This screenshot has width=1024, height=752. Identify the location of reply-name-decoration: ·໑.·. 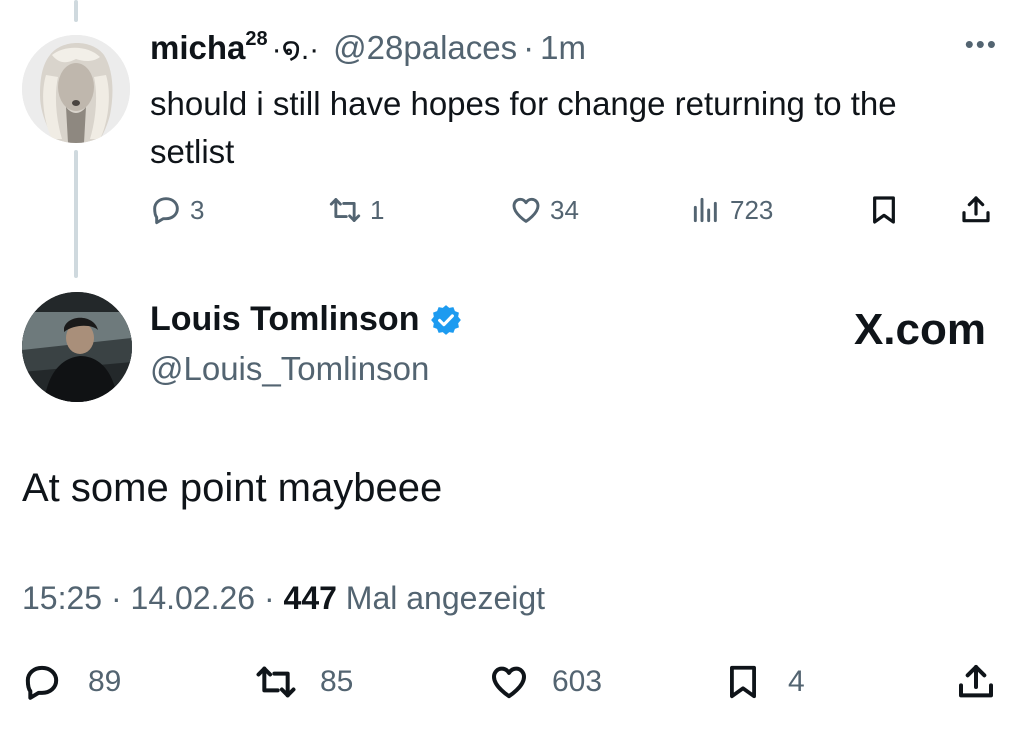
(295, 49).